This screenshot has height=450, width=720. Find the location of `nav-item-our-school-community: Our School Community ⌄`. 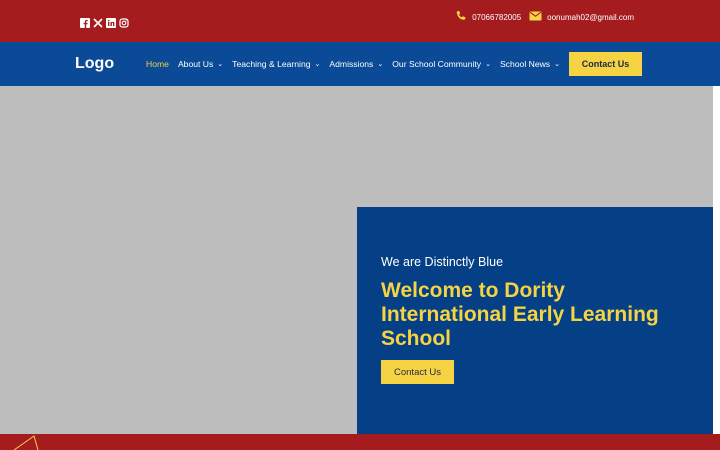

nav-item-our-school-community: Our School Community ⌄ is located at coordinates (441, 64).